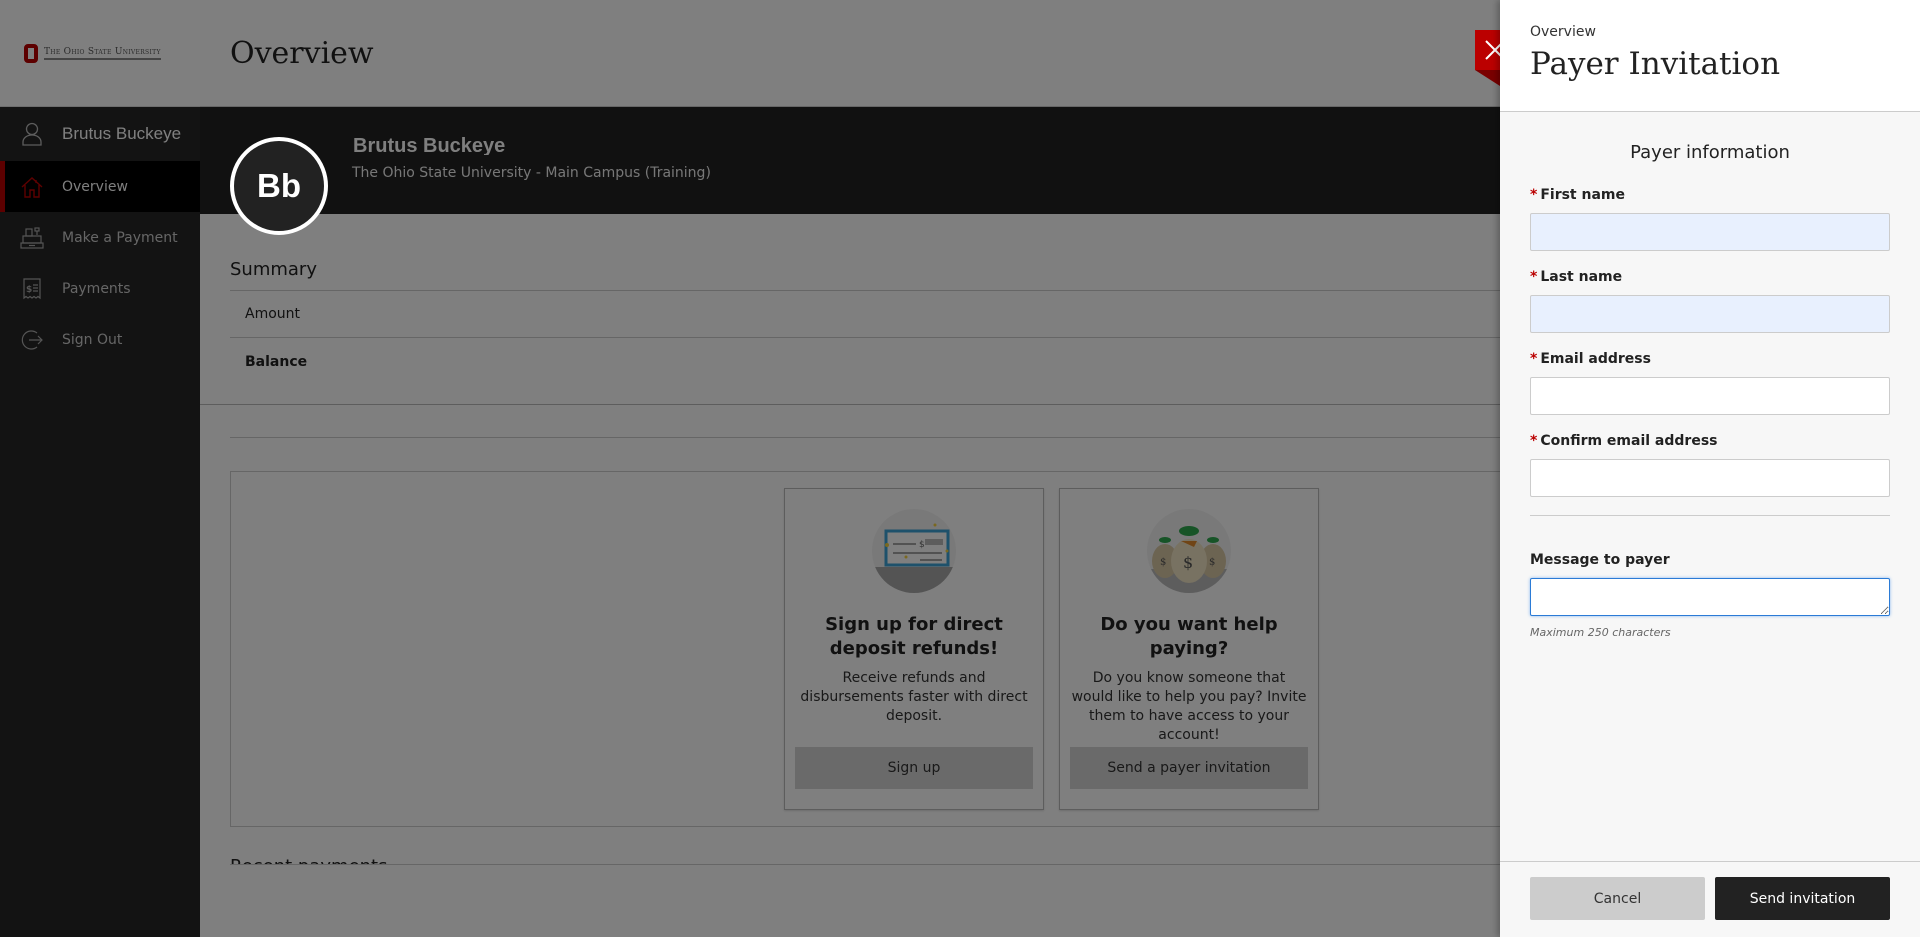  I want to click on last-name-input, so click(1710, 314).